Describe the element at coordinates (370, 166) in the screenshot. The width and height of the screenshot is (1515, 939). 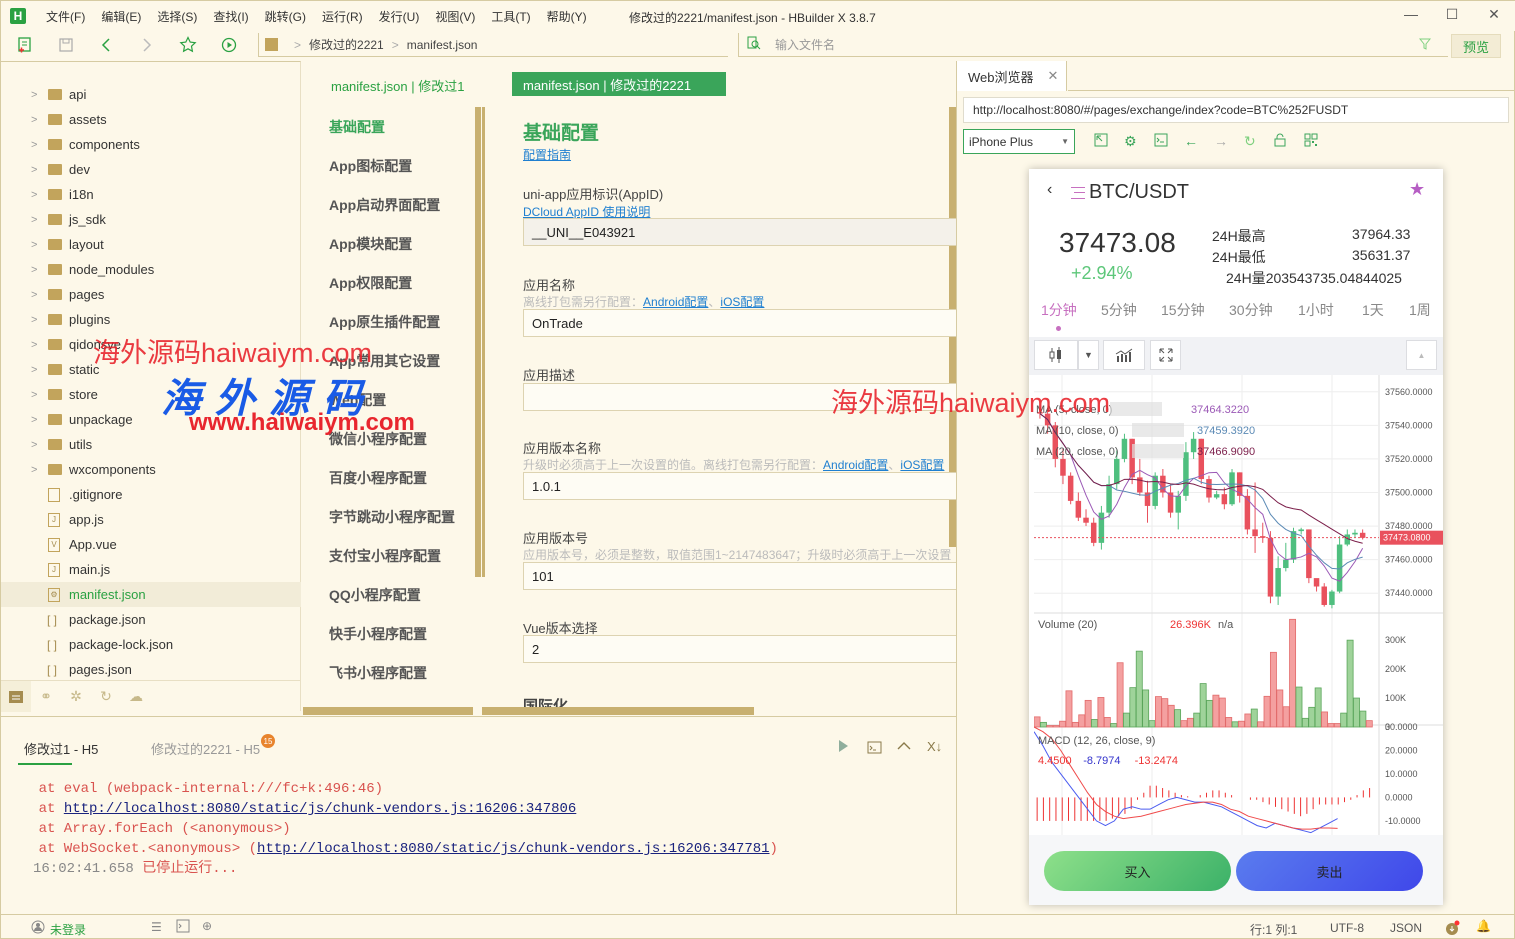
I see `manifest-nav-item: App图标配置` at that location.